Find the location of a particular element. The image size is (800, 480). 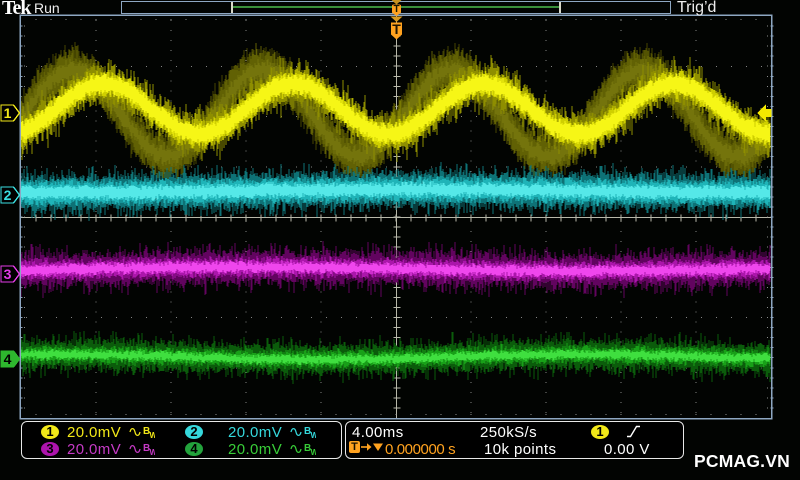

svg-text: 3 is located at coordinates (8, 274).